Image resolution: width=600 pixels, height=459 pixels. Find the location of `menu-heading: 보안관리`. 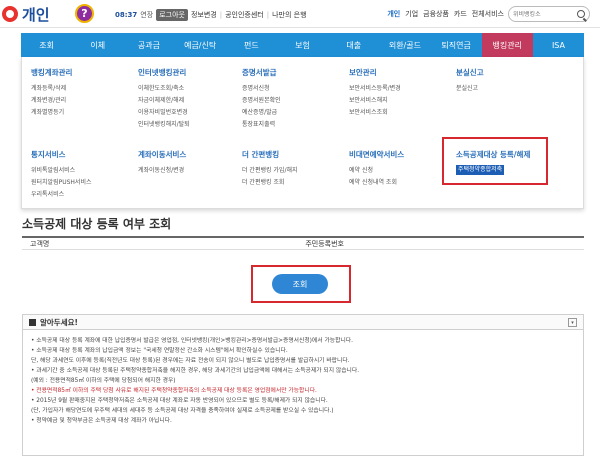

menu-heading: 보안관리 is located at coordinates (375, 72).